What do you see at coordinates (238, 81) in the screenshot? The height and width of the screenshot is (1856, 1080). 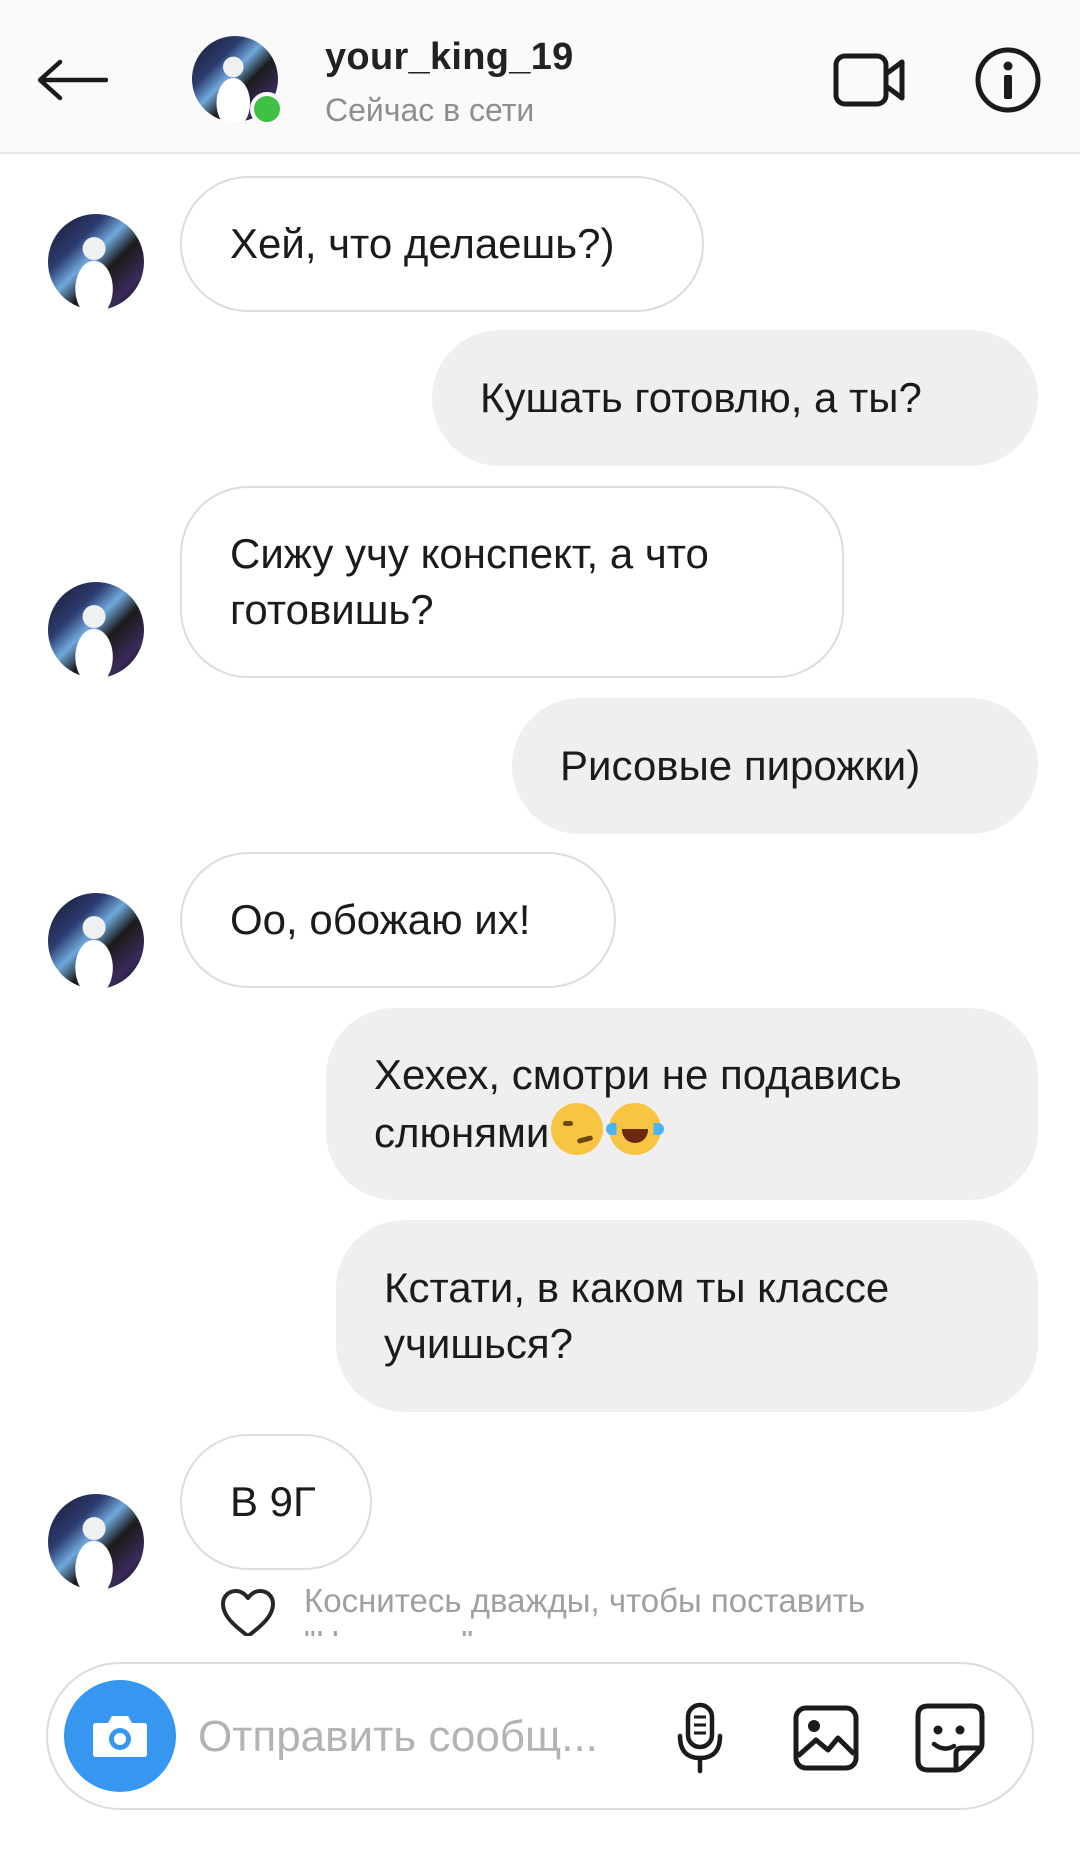 I see `contact-avatar` at bounding box center [238, 81].